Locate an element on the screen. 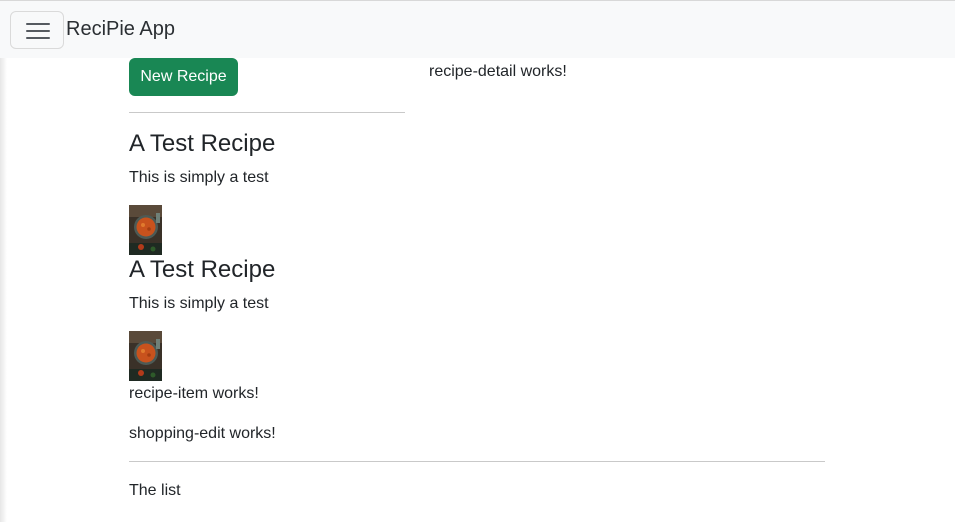  navbar-toggler-button is located at coordinates (37, 30).